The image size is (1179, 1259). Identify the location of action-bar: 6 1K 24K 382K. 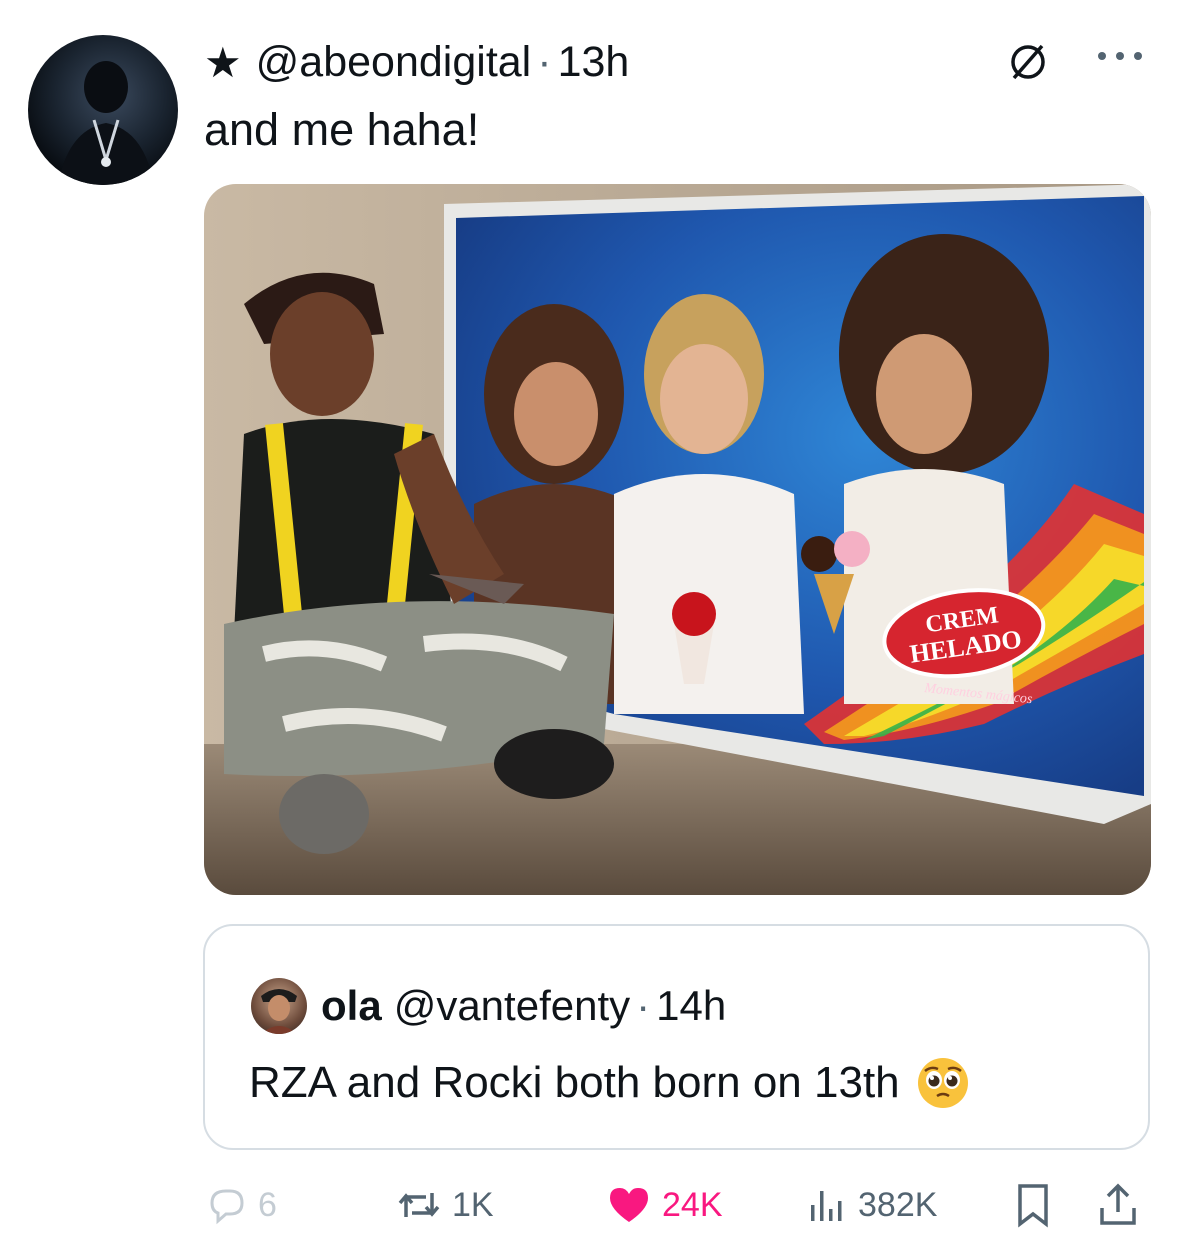
(677, 1205).